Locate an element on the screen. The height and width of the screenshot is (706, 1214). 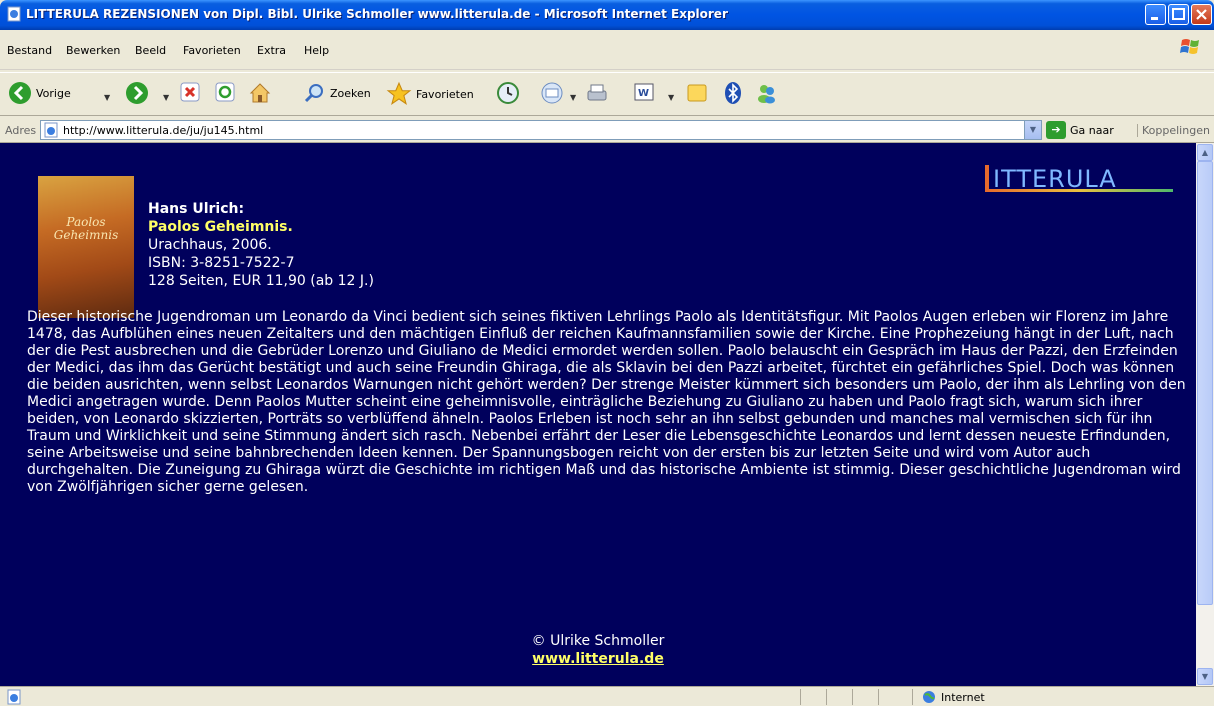
vertical-scrollbar: ▲ ▼ is located at coordinates (1205, 414).